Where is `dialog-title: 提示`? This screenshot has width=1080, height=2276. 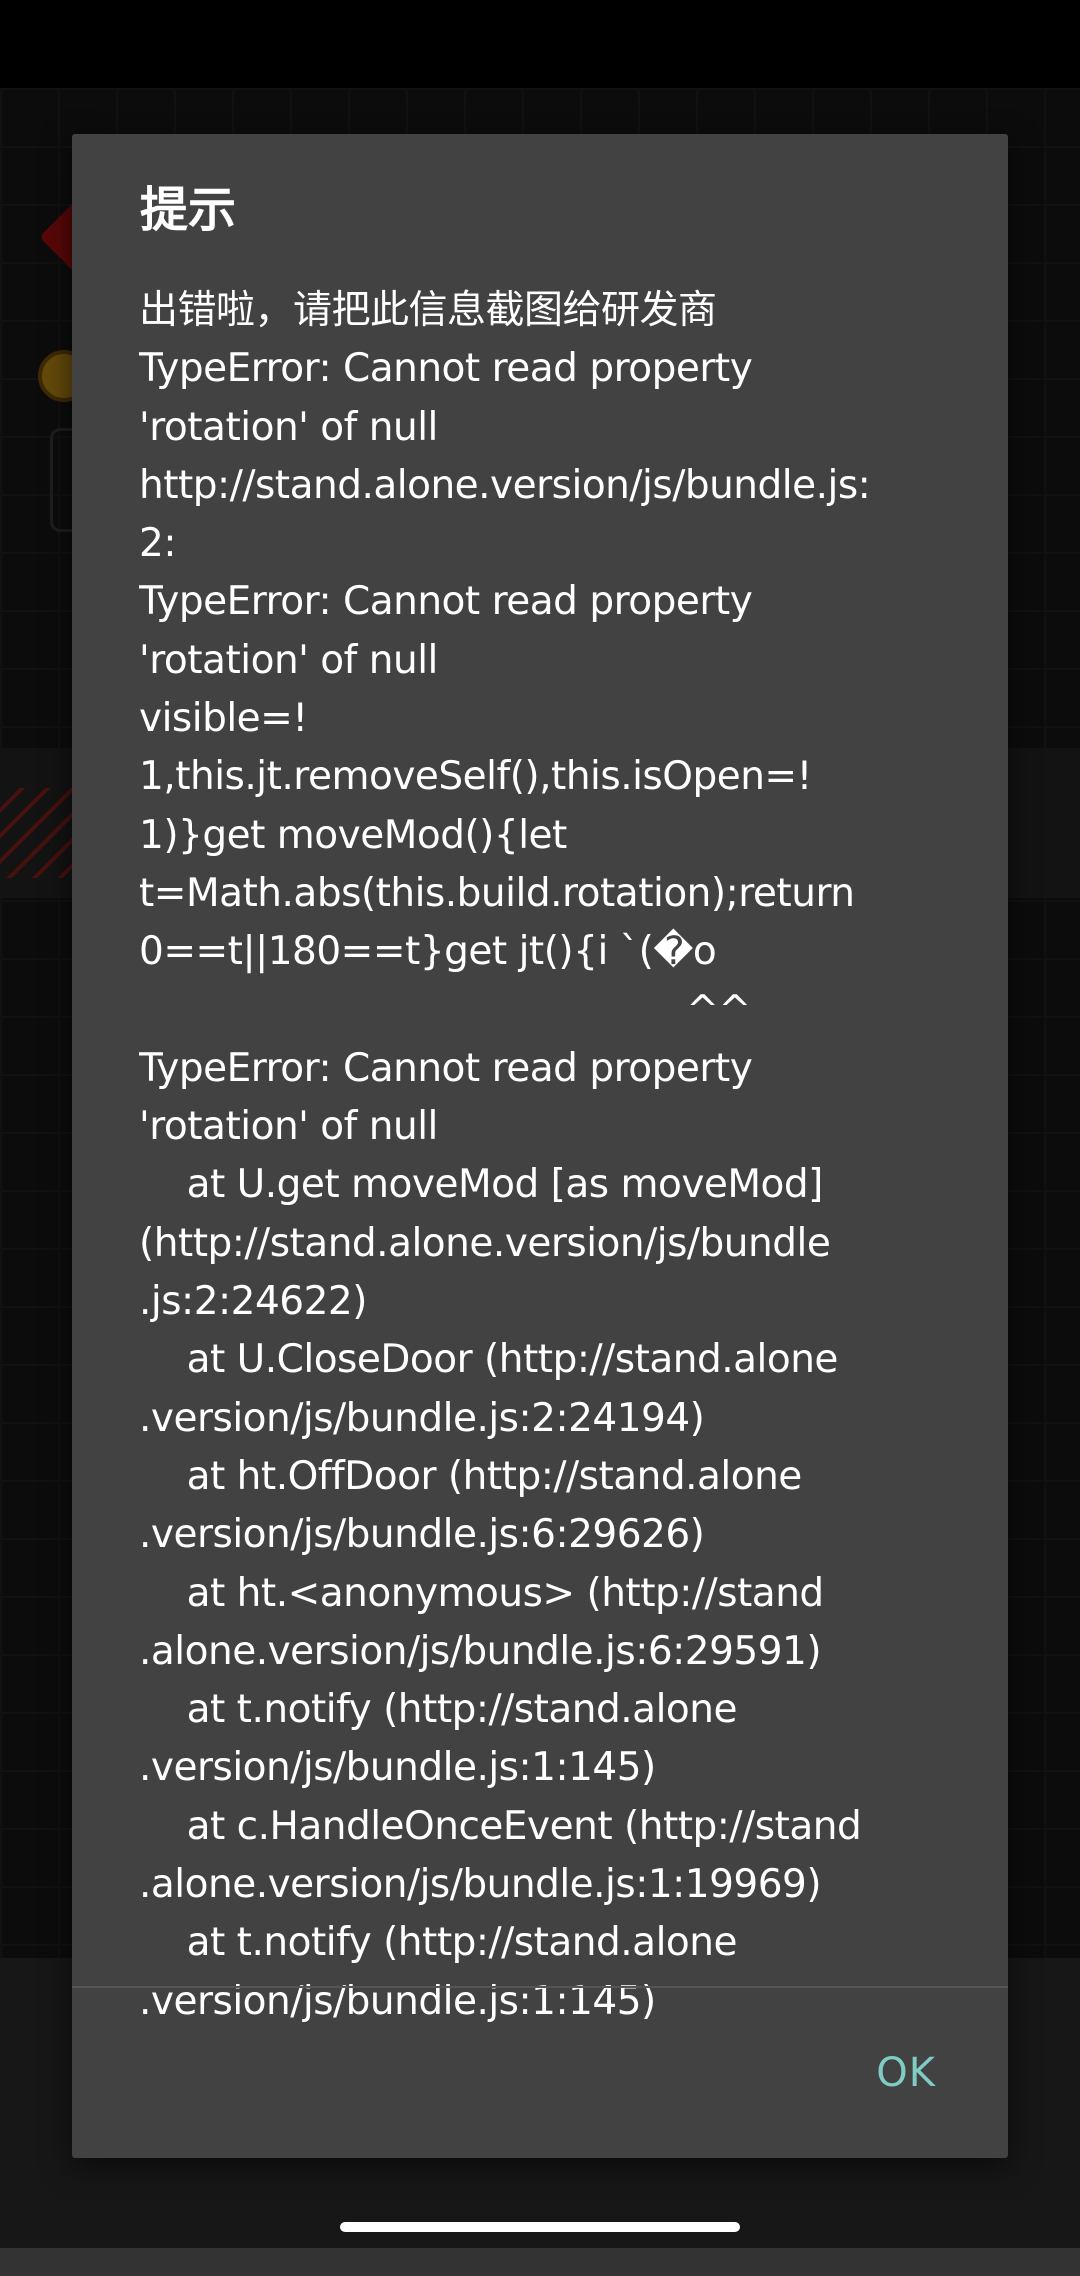 dialog-title: 提示 is located at coordinates (188, 210).